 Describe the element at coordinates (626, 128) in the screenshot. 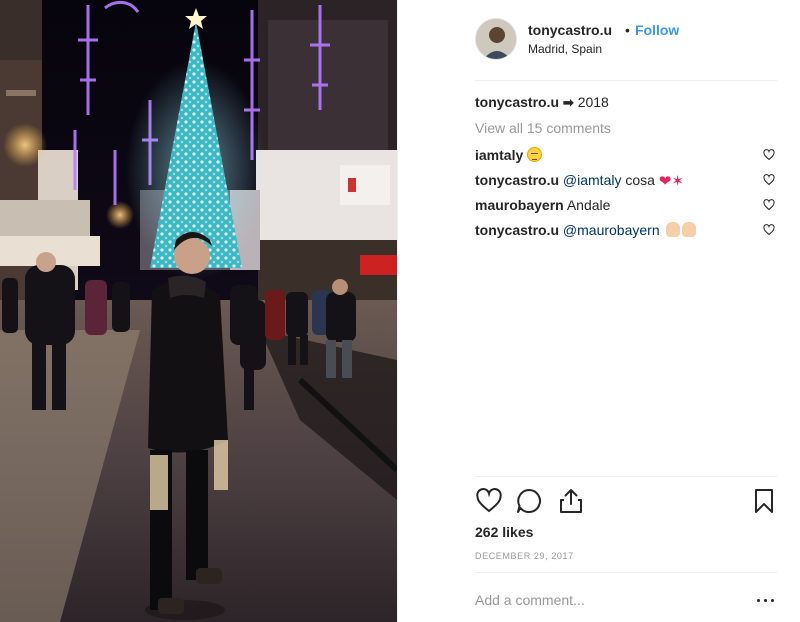

I see `view-all-comments-link: View all 15 comments` at that location.